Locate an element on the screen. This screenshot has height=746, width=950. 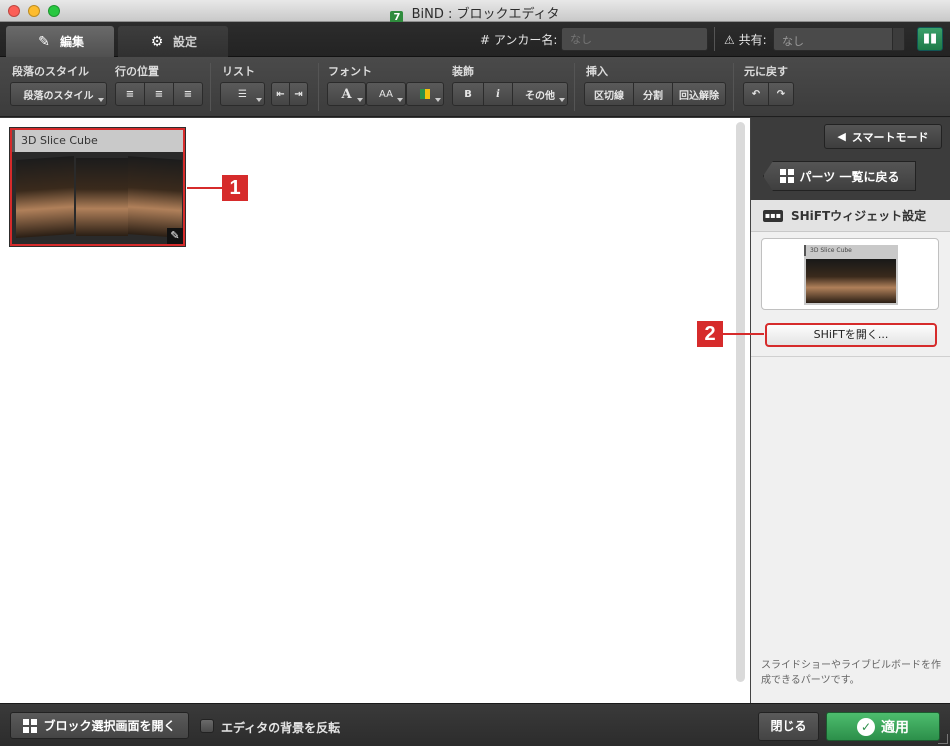
align-left-button: ≡ is located at coordinates (130, 94).